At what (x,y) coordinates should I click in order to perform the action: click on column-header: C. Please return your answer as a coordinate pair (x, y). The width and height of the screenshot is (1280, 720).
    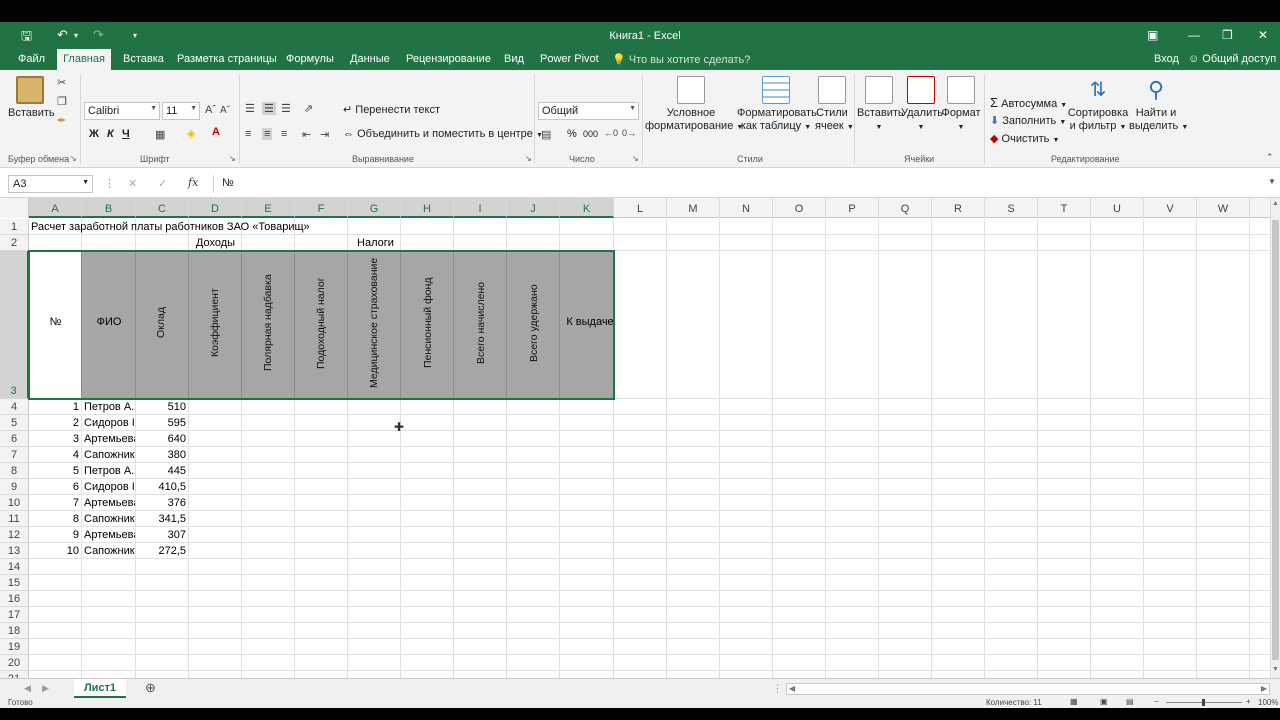
    Looking at the image, I should click on (162, 208).